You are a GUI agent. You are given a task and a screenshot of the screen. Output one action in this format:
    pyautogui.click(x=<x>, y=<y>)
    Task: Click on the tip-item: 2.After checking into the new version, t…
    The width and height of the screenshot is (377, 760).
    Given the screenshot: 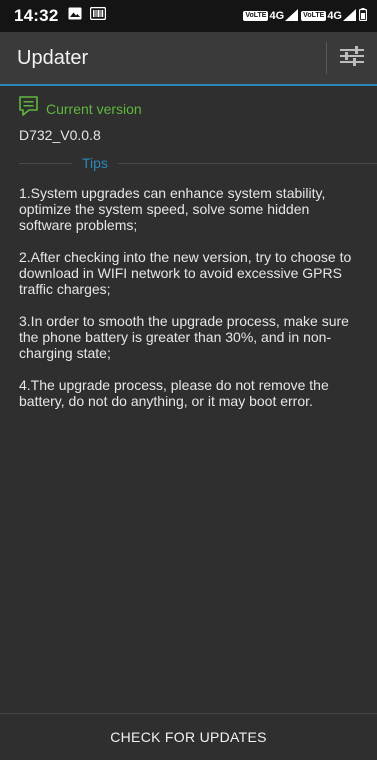 What is the action you would take?
    pyautogui.click(x=185, y=273)
    